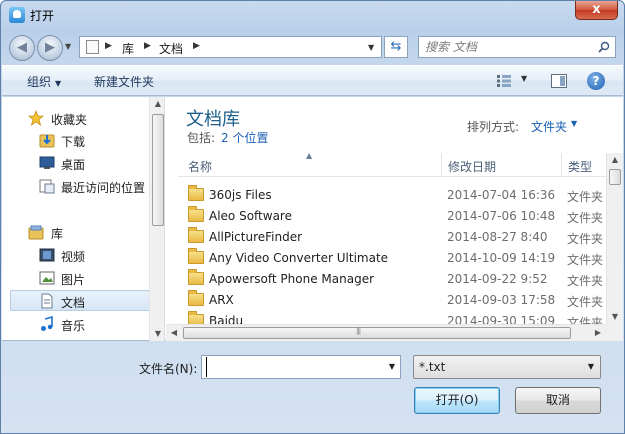 This screenshot has width=625, height=434. I want to click on file-row: Aleo Software 2014-07-06 10:48 文件夹, so click(396, 216).